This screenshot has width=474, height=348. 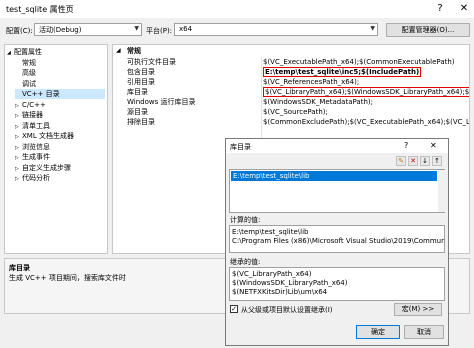 What do you see at coordinates (280, 292) in the screenshot?
I see `inherited-line: $(NETFXKitsDir)Lib\um\x64` at bounding box center [280, 292].